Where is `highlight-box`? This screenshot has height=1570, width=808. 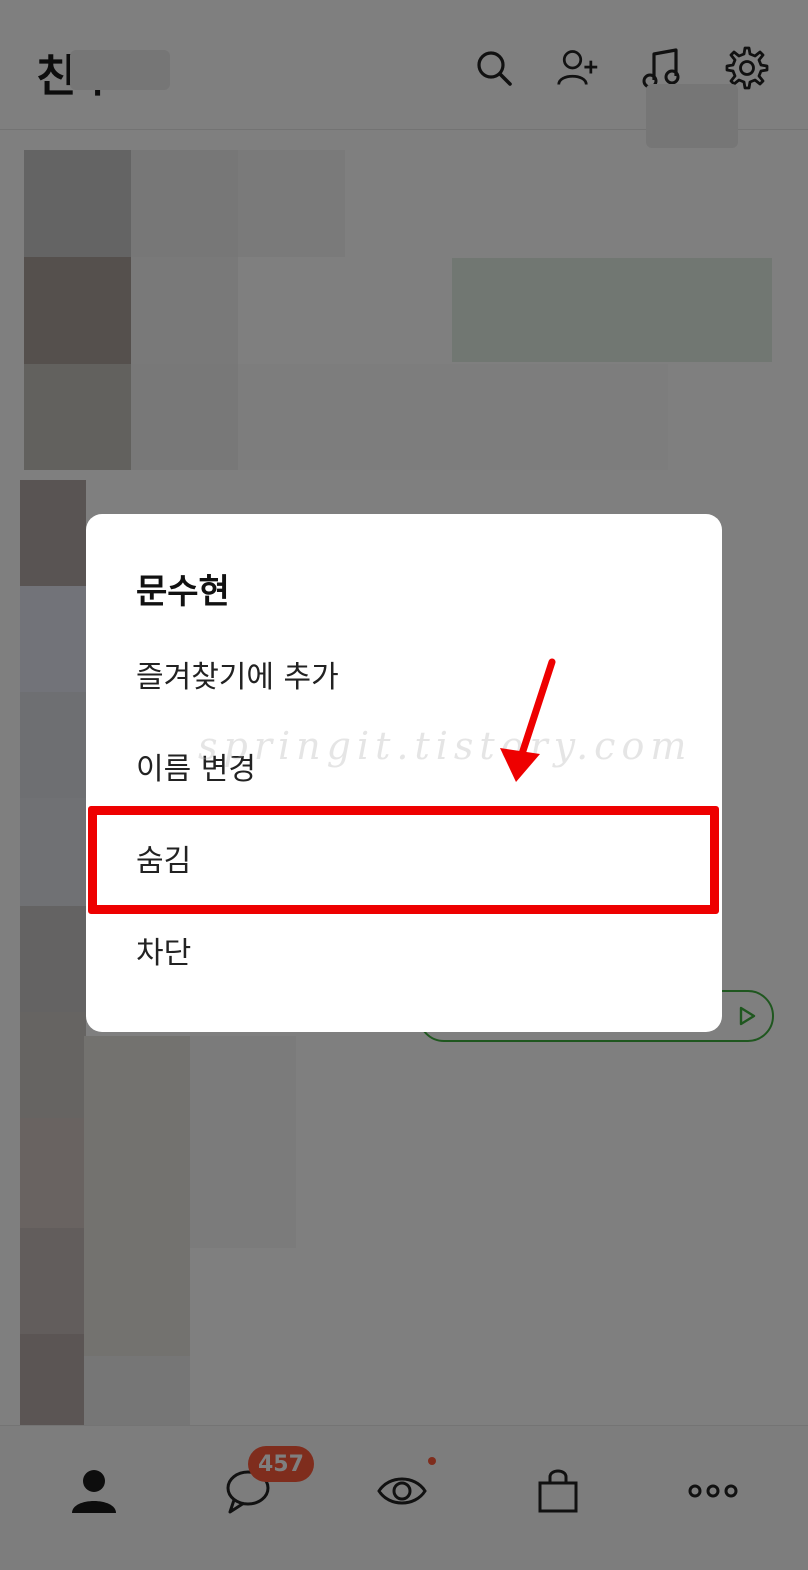 highlight-box is located at coordinates (403, 860).